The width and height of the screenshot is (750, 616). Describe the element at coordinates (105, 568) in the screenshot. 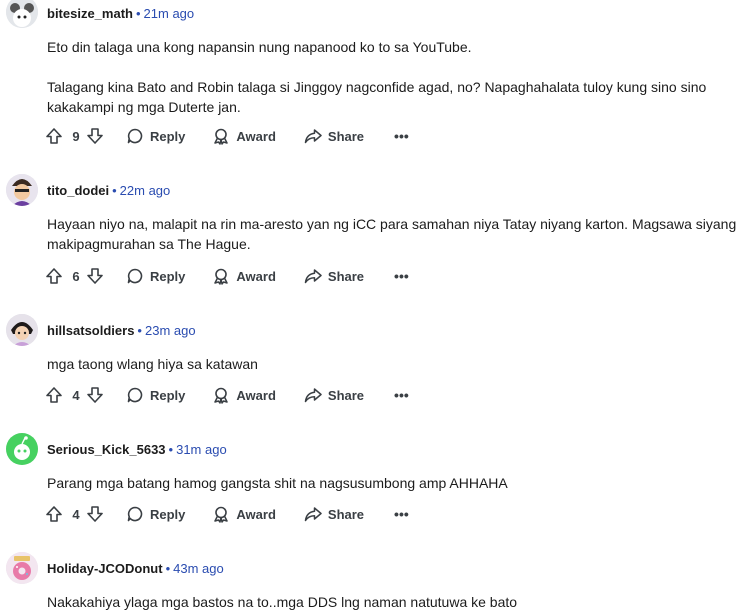

I see `author-name: Holiday-JCODonut` at that location.